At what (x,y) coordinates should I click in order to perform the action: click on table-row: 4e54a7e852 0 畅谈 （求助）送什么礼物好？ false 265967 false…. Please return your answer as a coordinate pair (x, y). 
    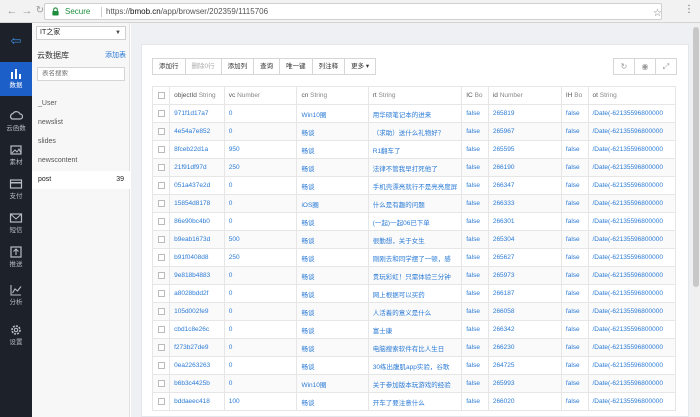
    Looking at the image, I should click on (414, 131).